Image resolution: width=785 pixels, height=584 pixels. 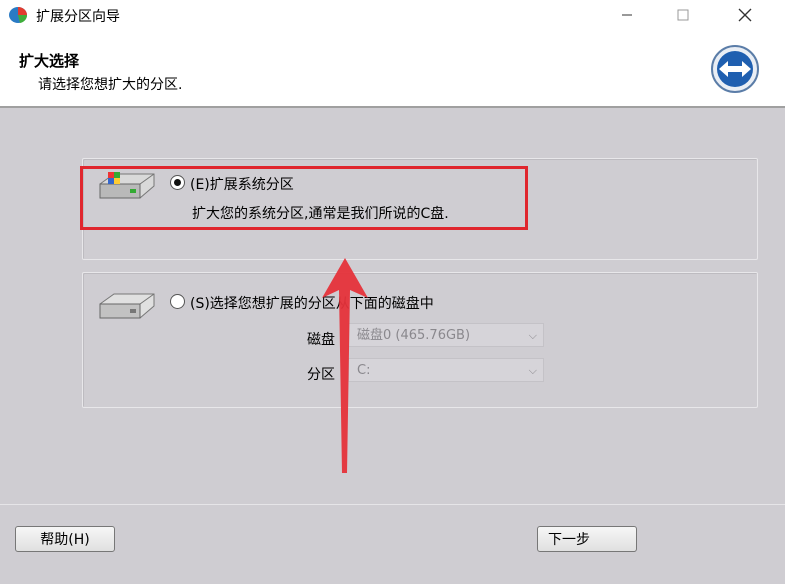 What do you see at coordinates (18, 15) in the screenshot?
I see `partition-app-icon` at bounding box center [18, 15].